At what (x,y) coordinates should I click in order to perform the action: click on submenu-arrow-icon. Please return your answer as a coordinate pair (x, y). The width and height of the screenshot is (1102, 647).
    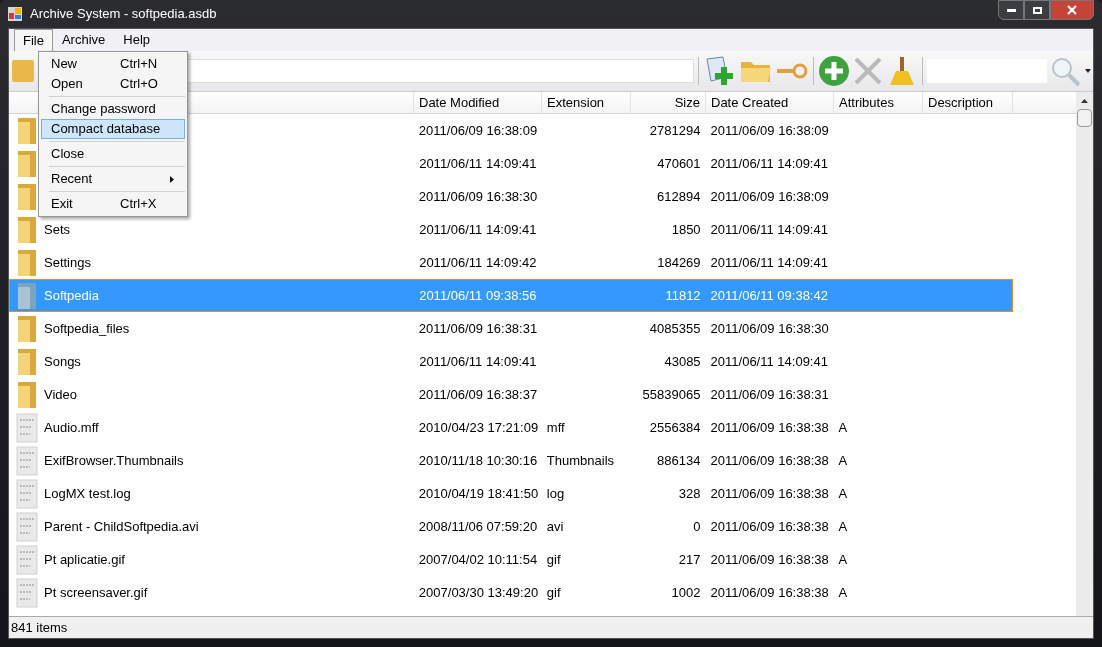
    Looking at the image, I should click on (172, 179).